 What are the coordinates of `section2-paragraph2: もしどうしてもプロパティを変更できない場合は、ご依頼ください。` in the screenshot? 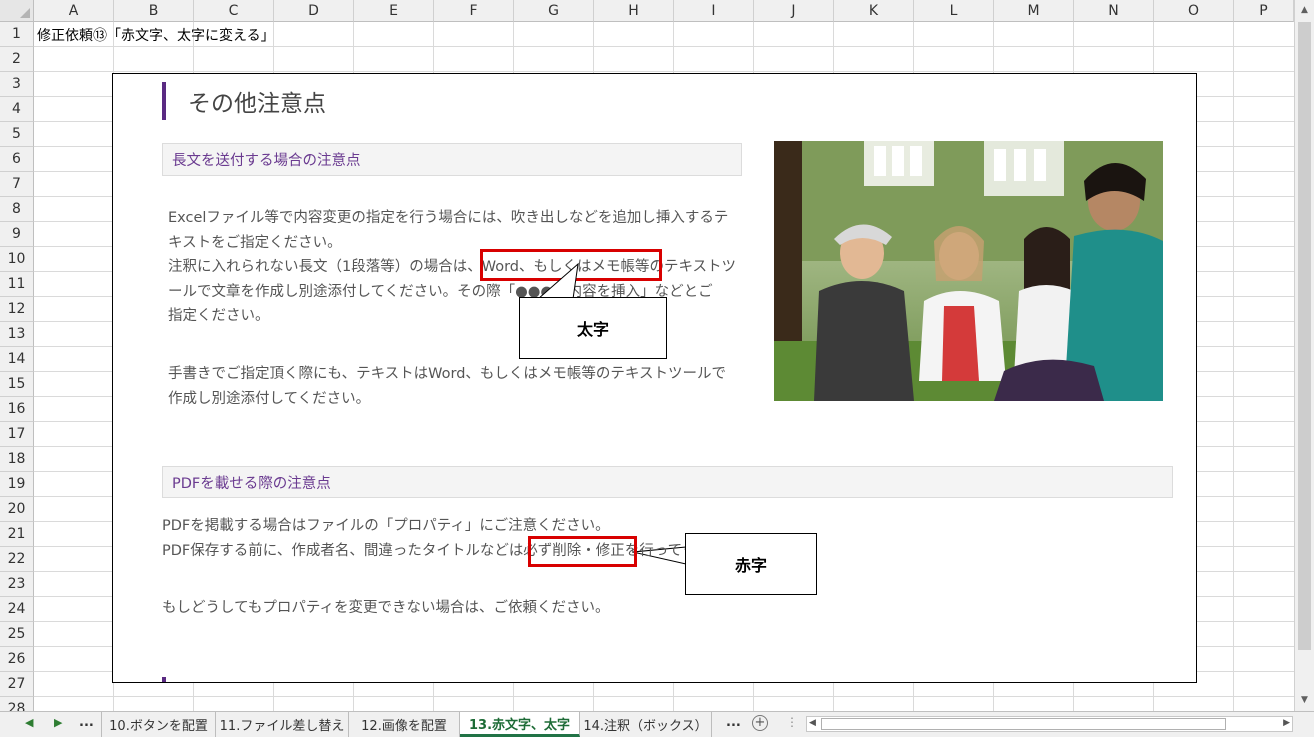 It's located at (386, 608).